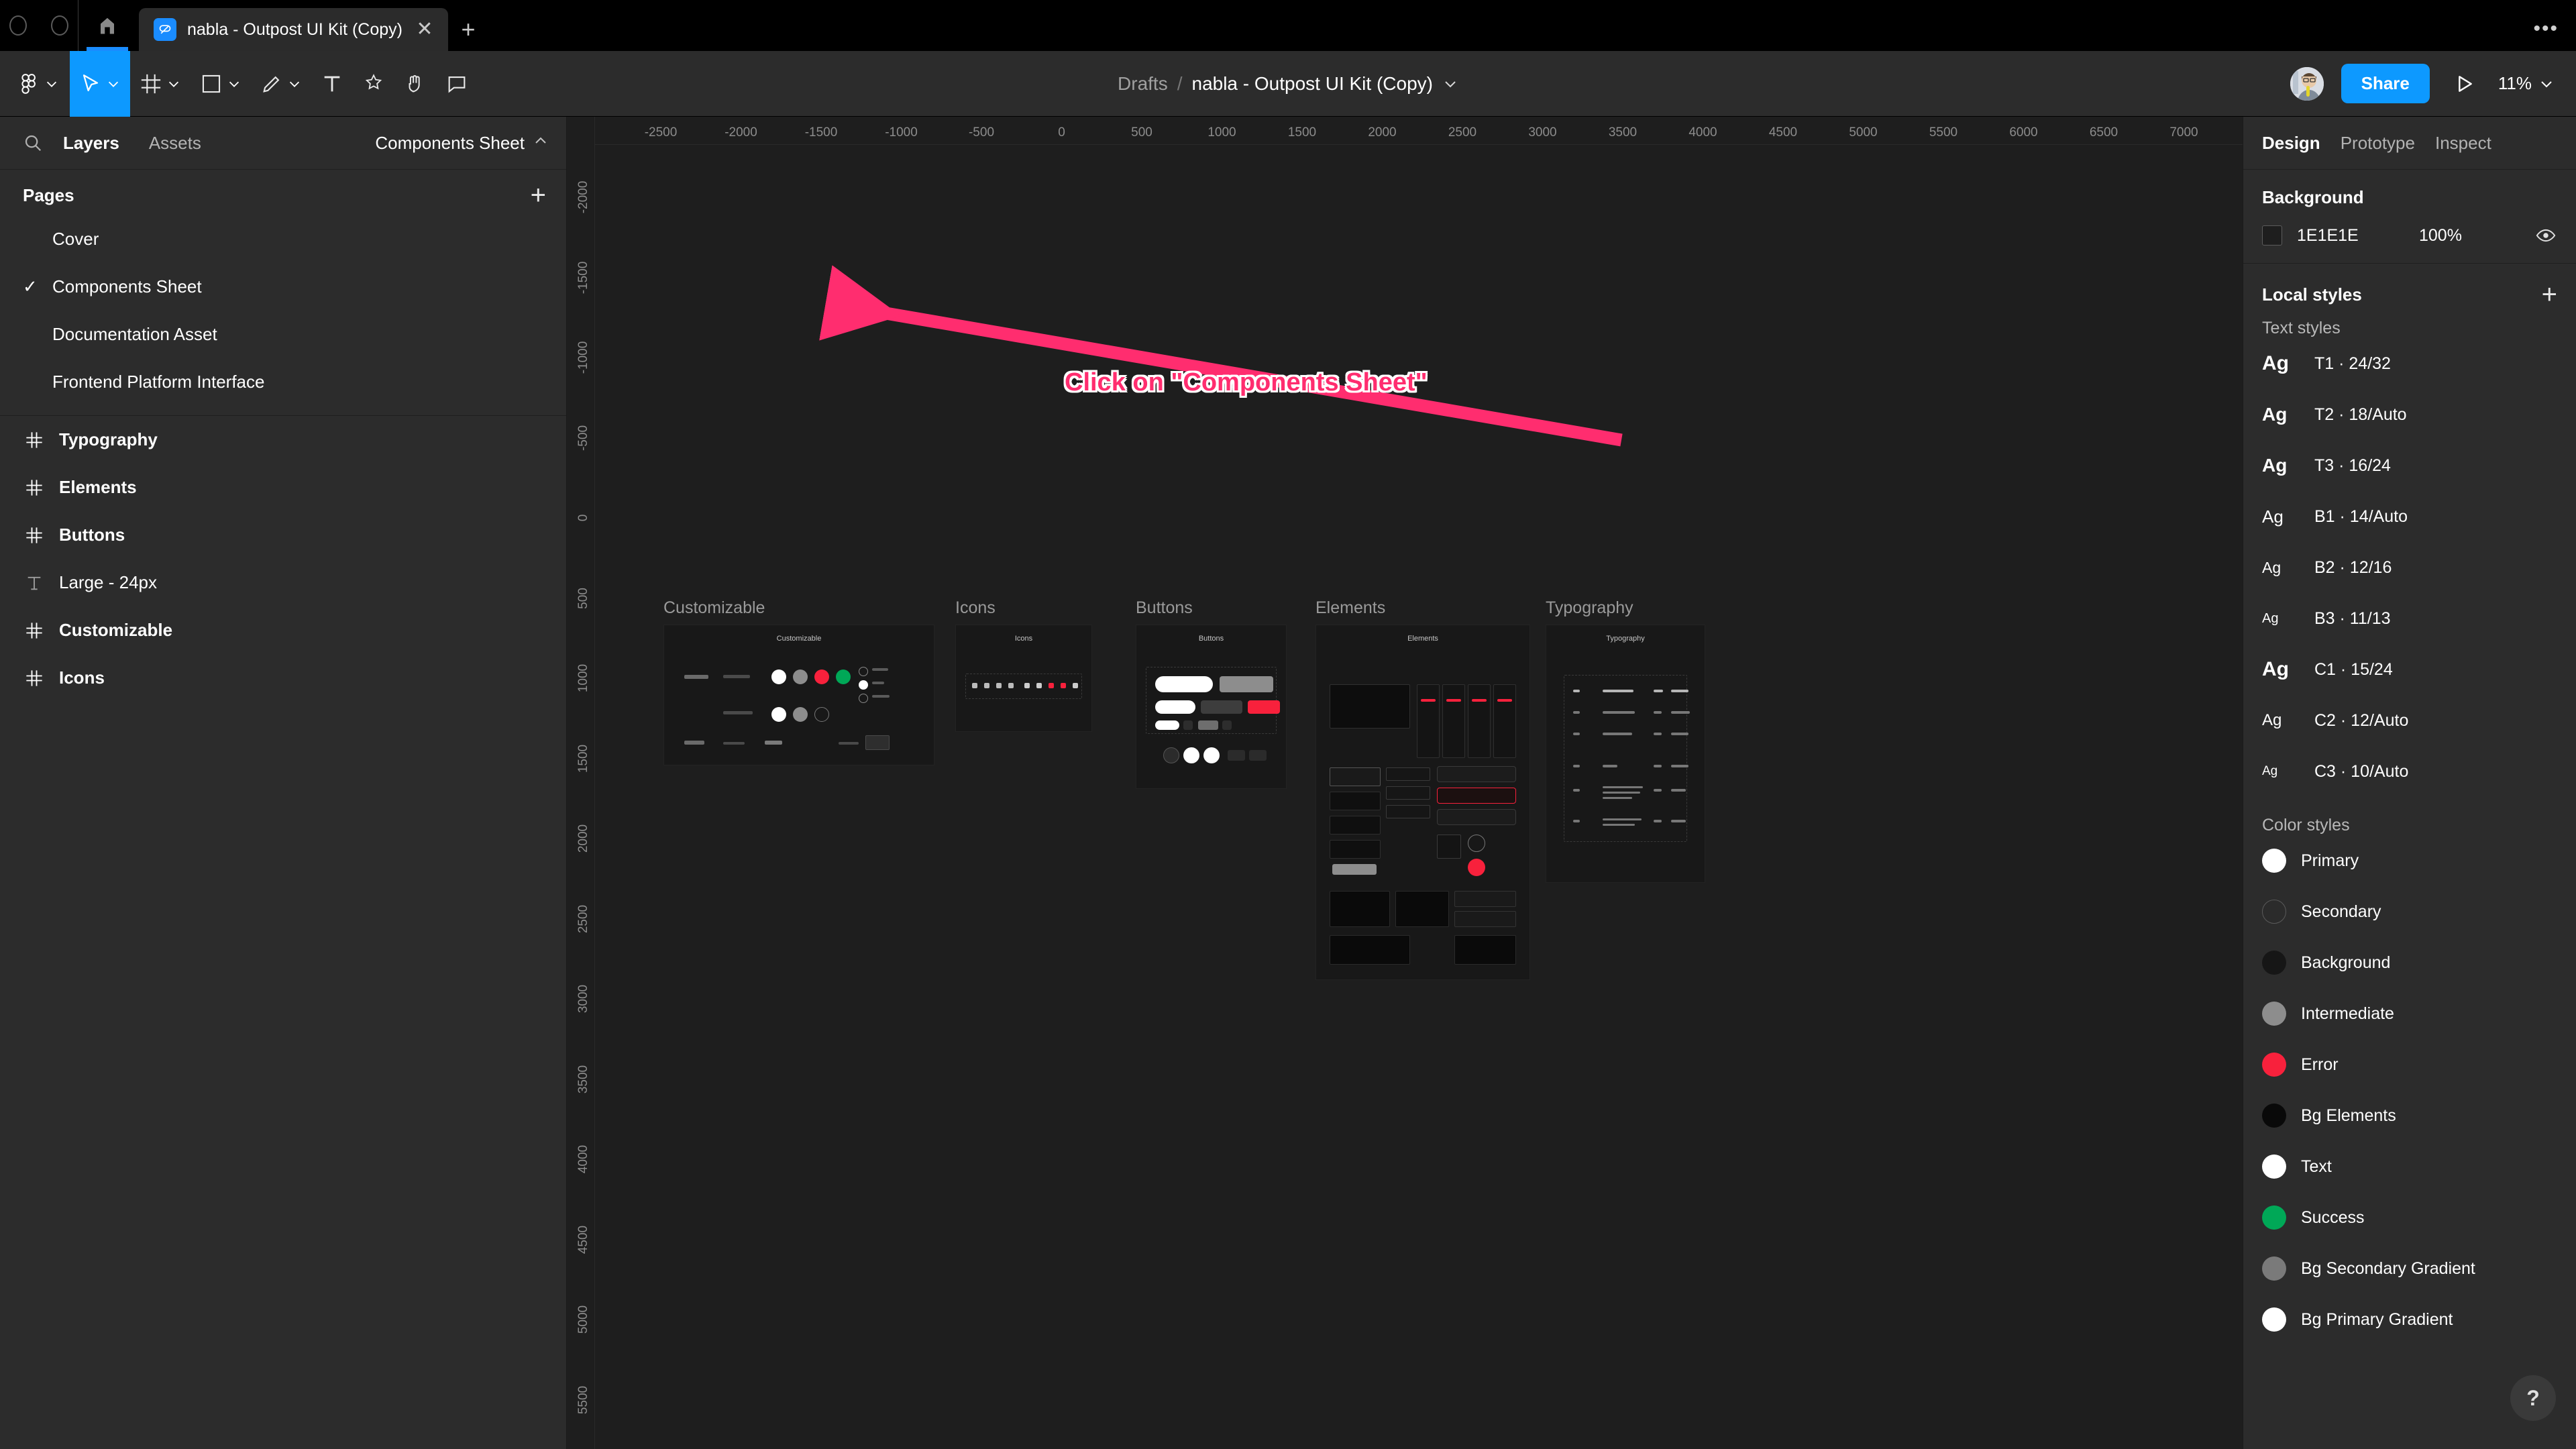 Image resolution: width=2576 pixels, height=1449 pixels. What do you see at coordinates (1143, 84) in the screenshot?
I see `breadcrumb-project: Drafts` at bounding box center [1143, 84].